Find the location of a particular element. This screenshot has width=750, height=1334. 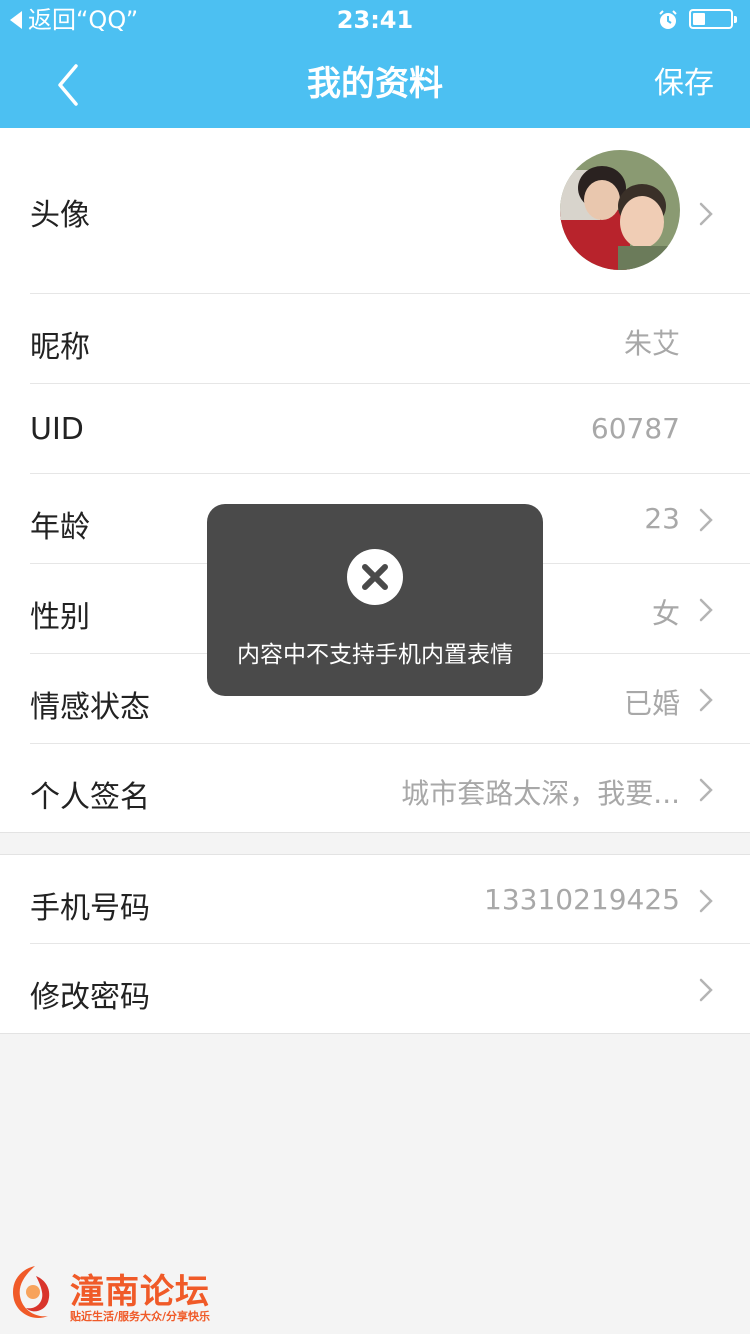

status-time: 23:41 is located at coordinates (375, 20).